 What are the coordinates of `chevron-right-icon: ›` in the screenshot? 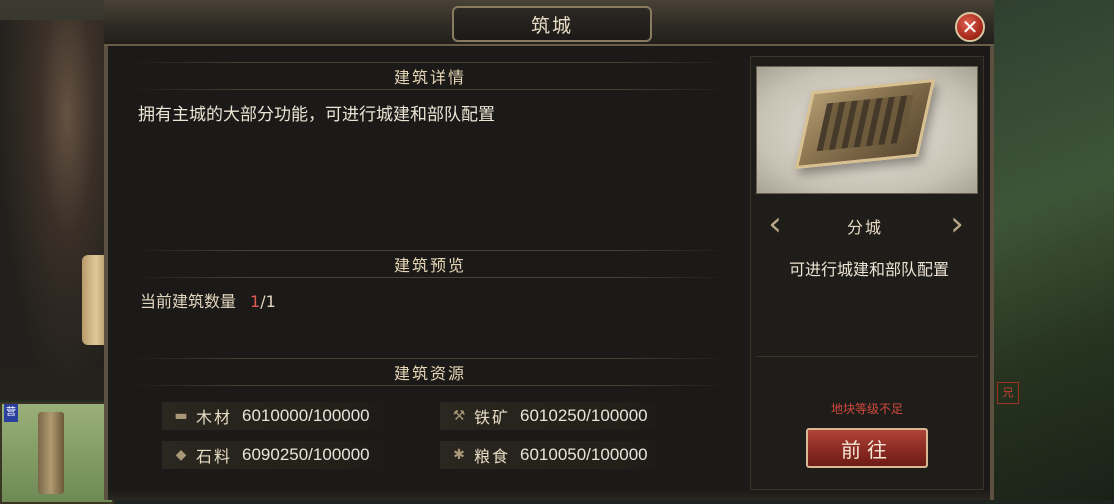 It's located at (957, 224).